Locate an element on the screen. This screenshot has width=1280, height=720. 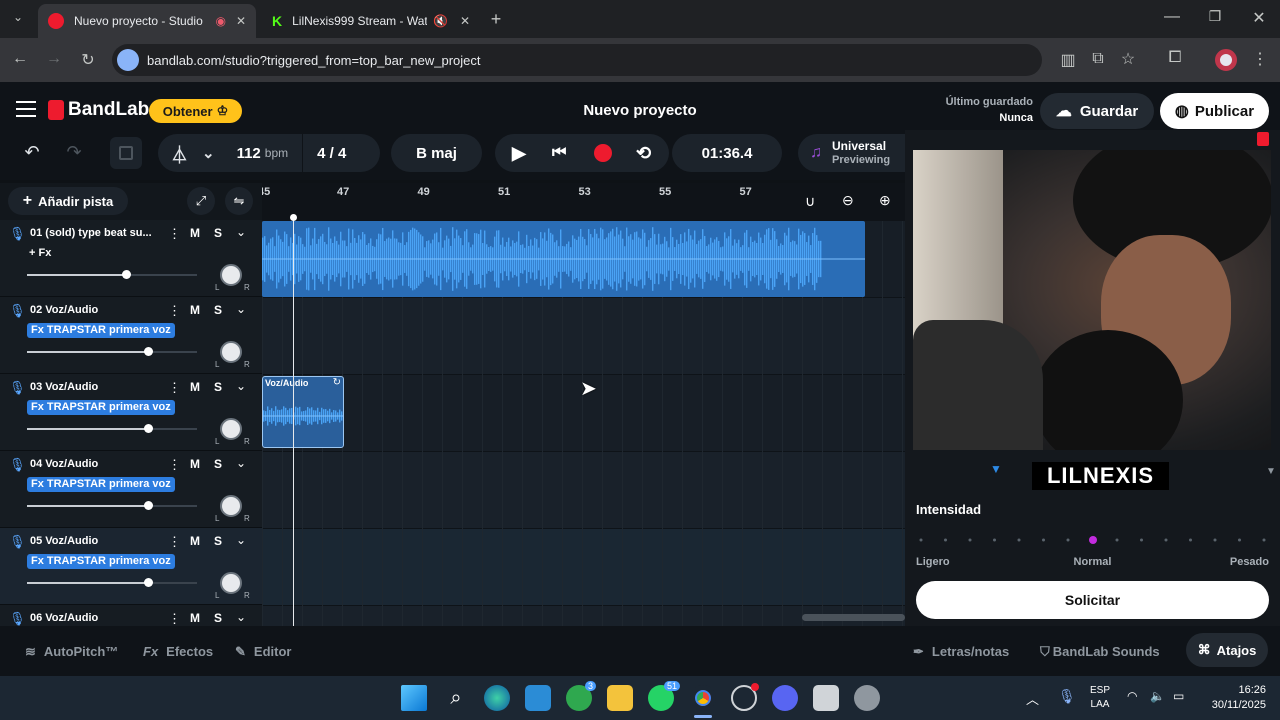
bookmark-star-icon: ☆ is located at coordinates (1128, 59).